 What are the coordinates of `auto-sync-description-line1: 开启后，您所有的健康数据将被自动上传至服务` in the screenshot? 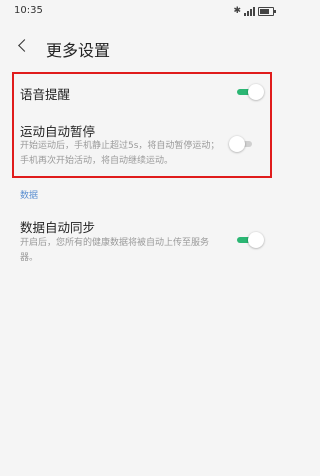 It's located at (115, 243).